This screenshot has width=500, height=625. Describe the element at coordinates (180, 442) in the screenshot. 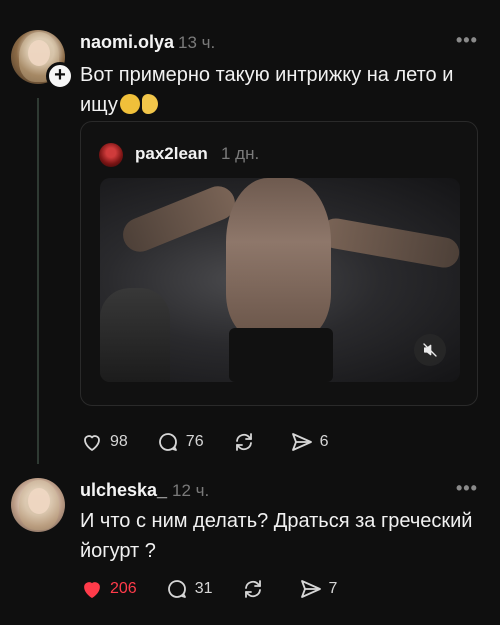

I see `comment-button: 76` at that location.